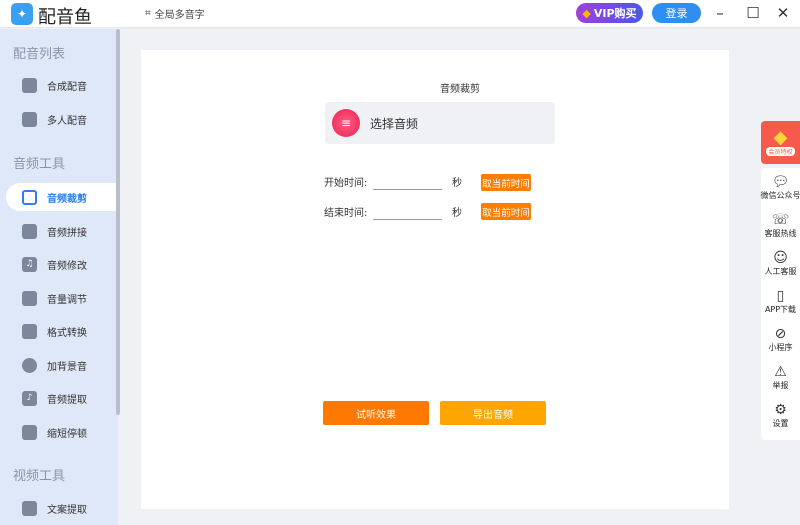  I want to click on preview-button: 试听效果, so click(376, 413).